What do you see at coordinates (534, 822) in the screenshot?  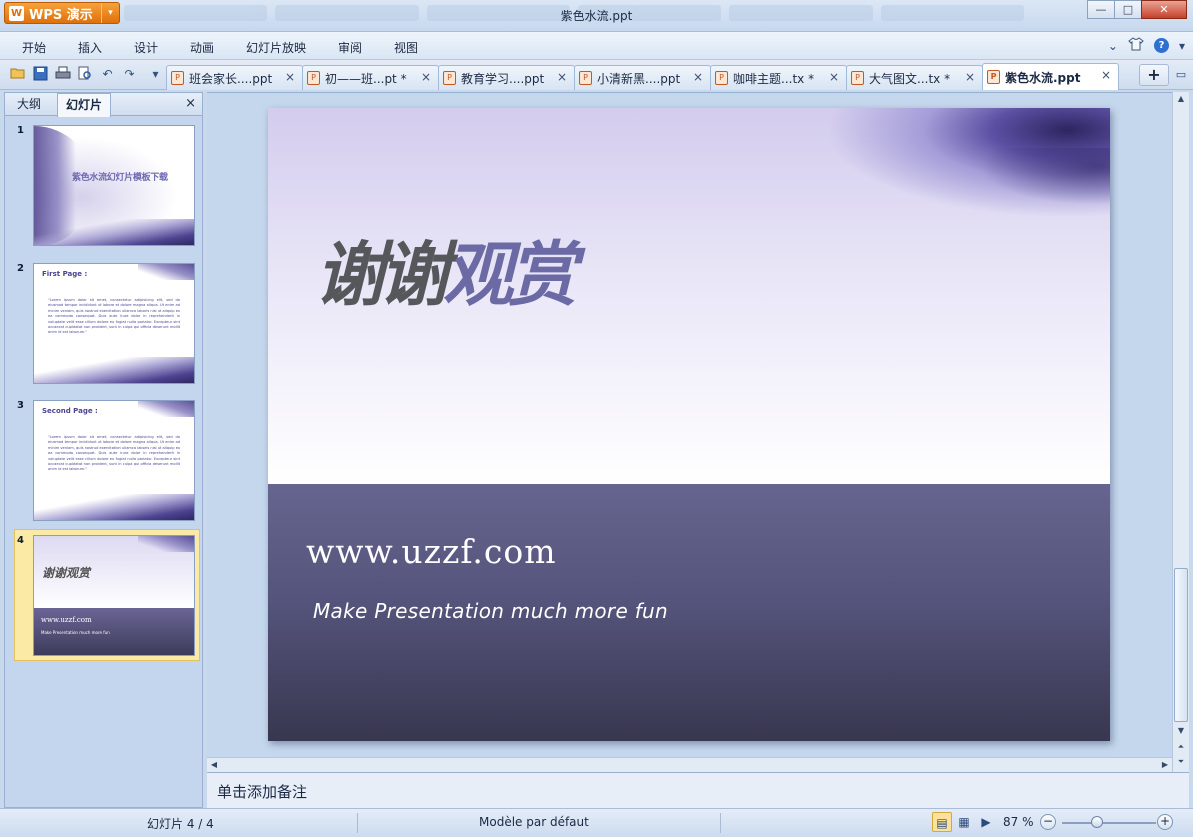 I see `template-name: Modèle par défaut` at bounding box center [534, 822].